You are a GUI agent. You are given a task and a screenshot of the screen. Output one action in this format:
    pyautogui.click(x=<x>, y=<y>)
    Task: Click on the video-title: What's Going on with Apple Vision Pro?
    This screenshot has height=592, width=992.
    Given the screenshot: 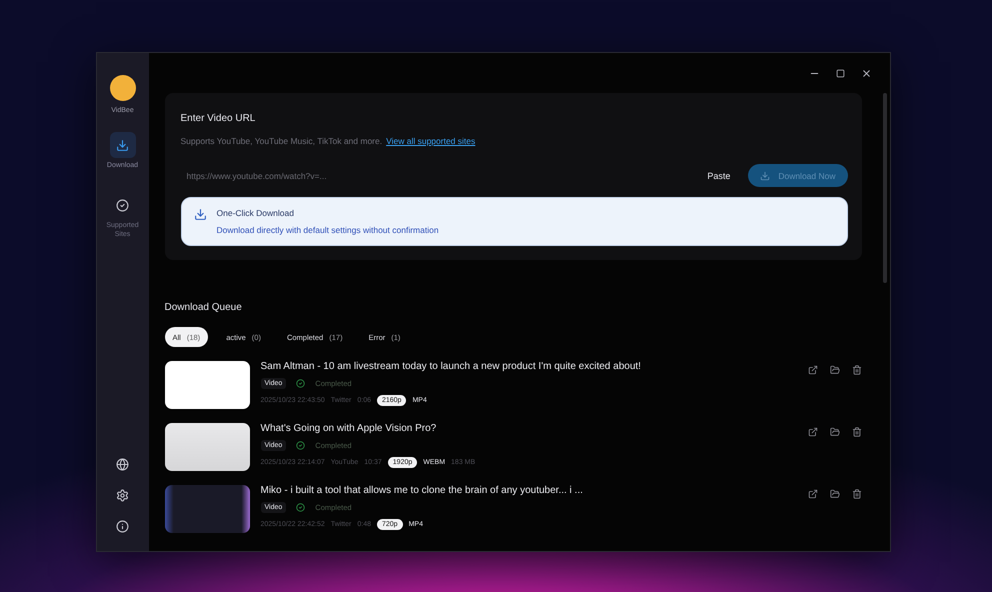 What is the action you would take?
    pyautogui.click(x=349, y=428)
    